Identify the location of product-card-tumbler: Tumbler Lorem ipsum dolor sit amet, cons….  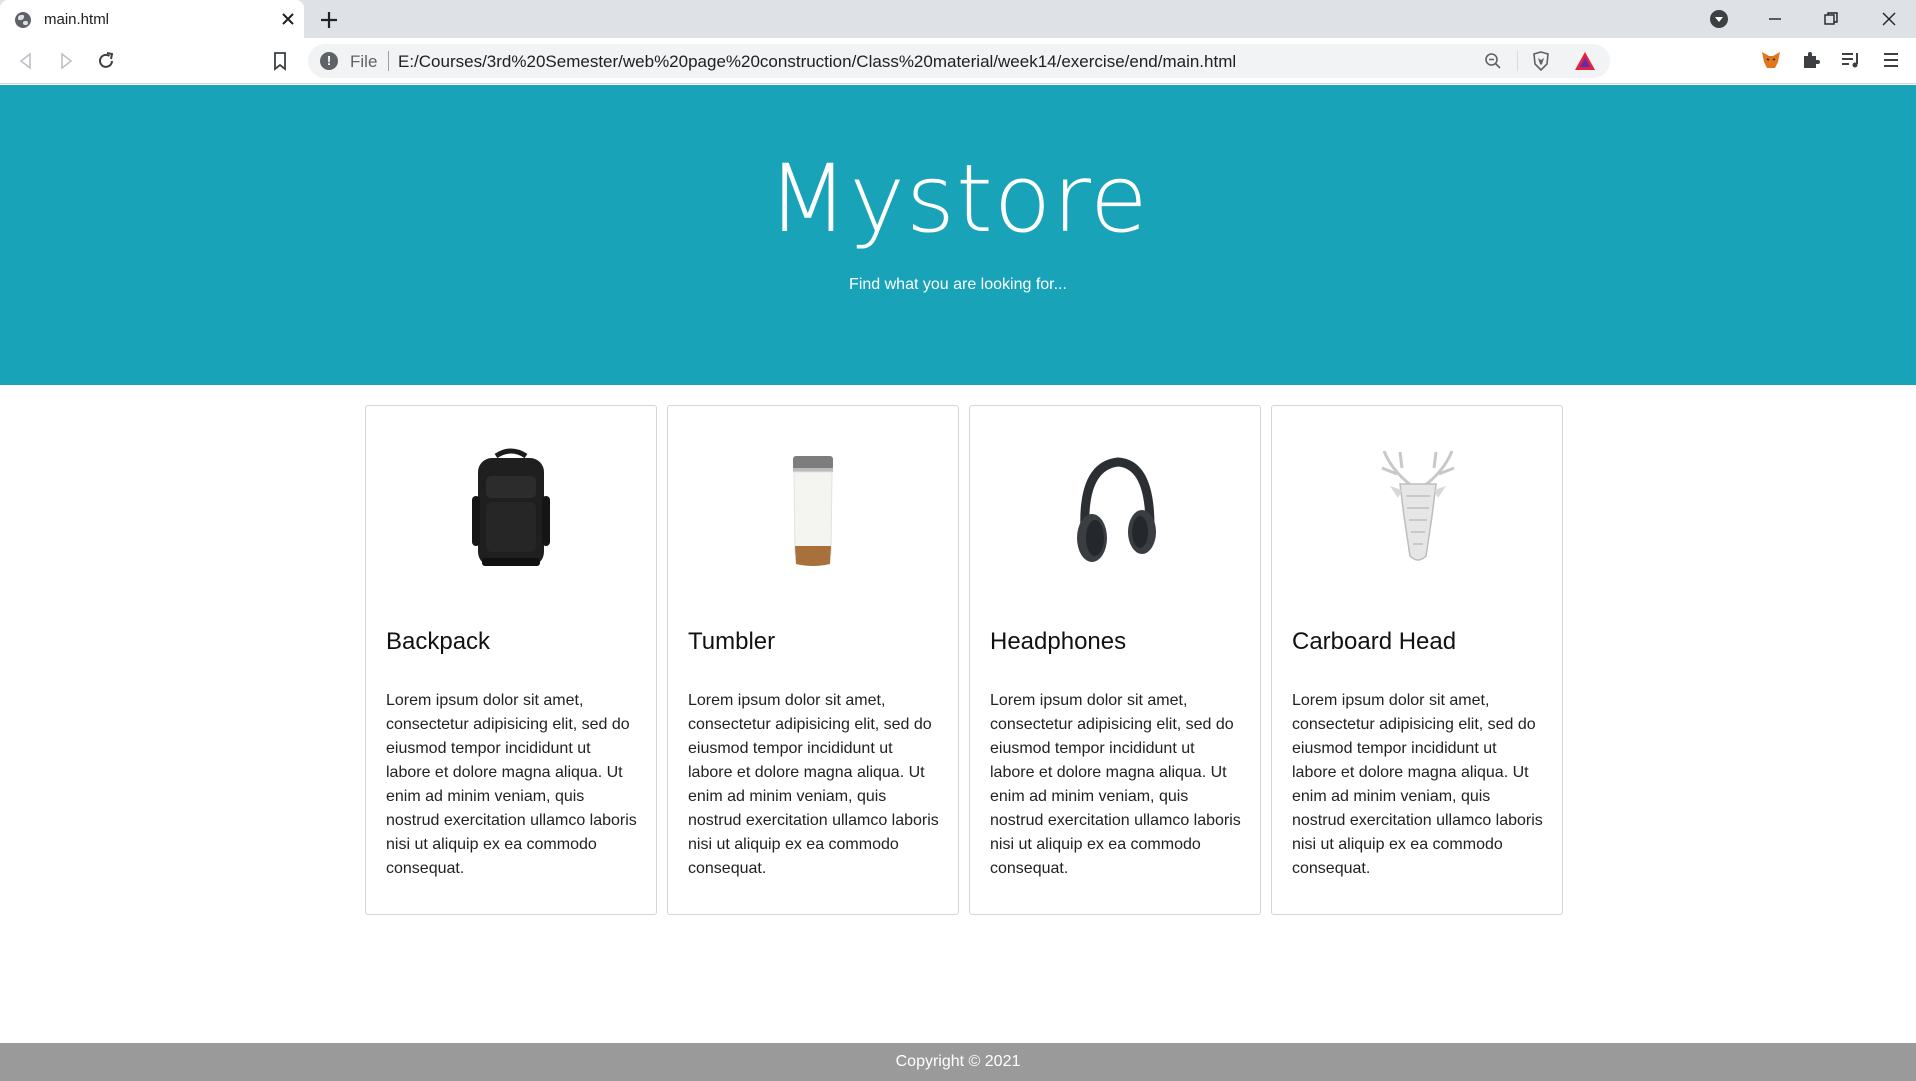
(813, 660).